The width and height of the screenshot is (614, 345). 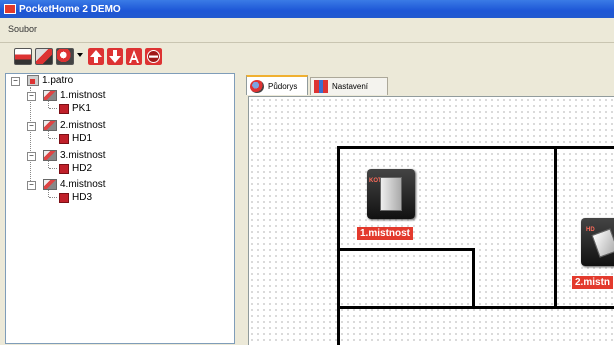 What do you see at coordinates (83, 155) in the screenshot?
I see `tree-item-label: 3.mistnost` at bounding box center [83, 155].